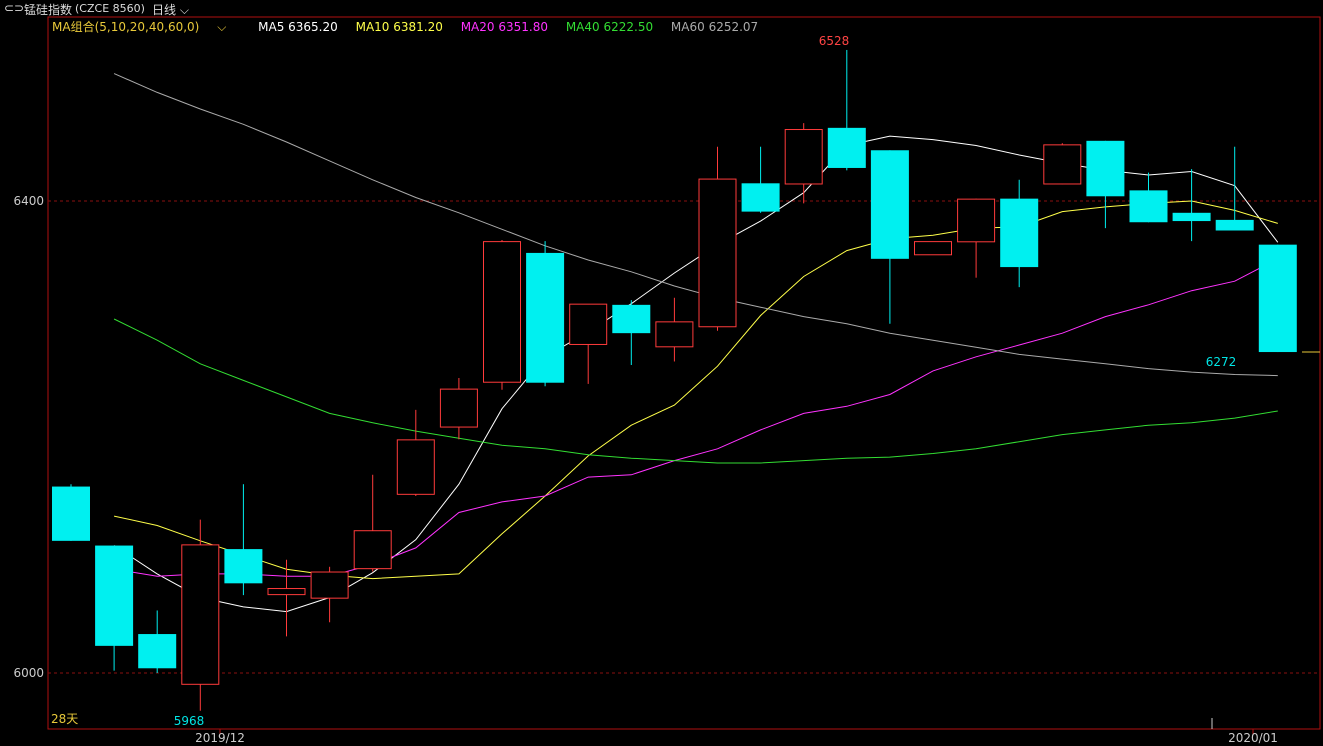  I want to click on x-tick-label: 2019/12, so click(220, 738).